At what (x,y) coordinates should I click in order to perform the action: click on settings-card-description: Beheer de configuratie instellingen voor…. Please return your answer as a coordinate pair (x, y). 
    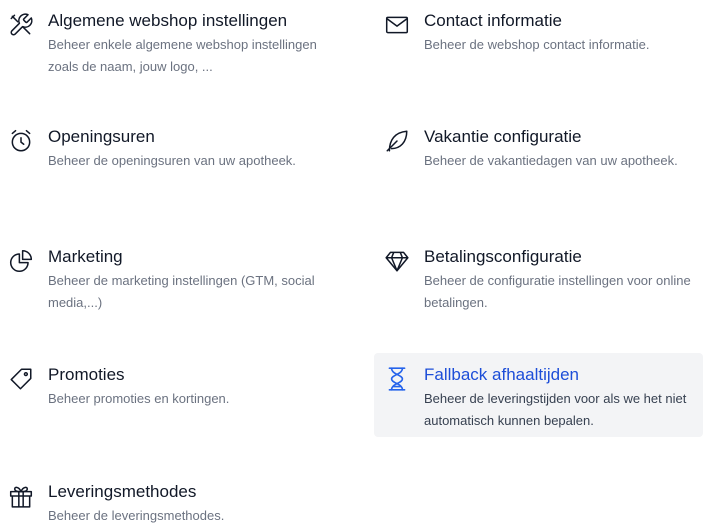
    Looking at the image, I should click on (557, 291).